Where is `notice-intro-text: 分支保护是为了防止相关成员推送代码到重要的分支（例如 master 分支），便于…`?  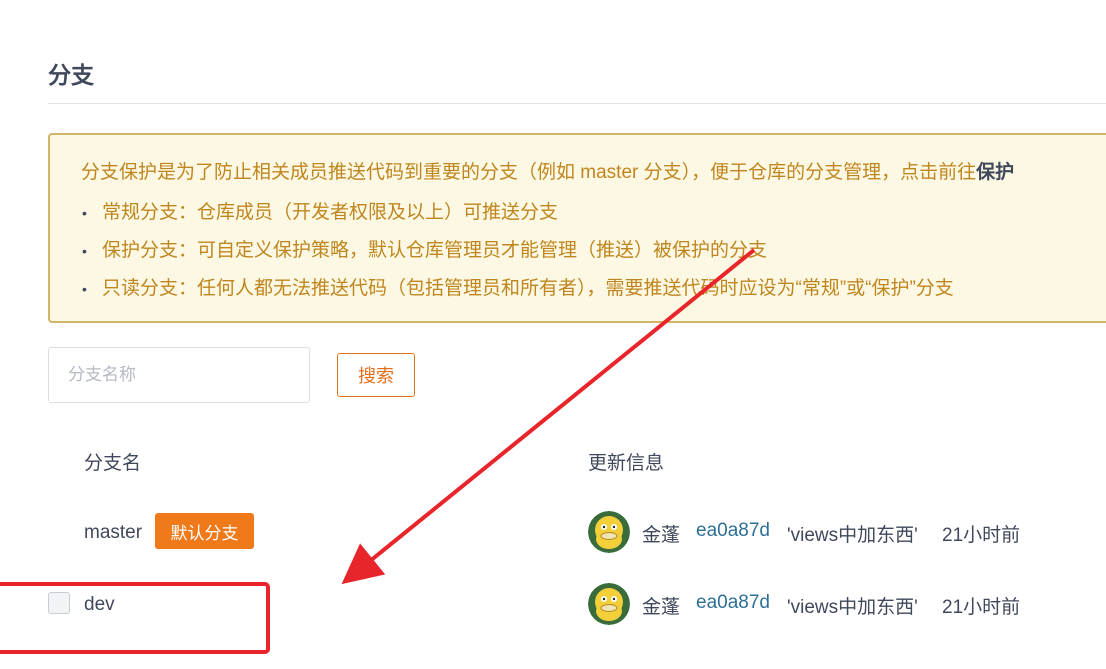
notice-intro-text: 分支保护是为了防止相关成员推送代码到重要的分支（例如 master 分支），便于… is located at coordinates (529, 172).